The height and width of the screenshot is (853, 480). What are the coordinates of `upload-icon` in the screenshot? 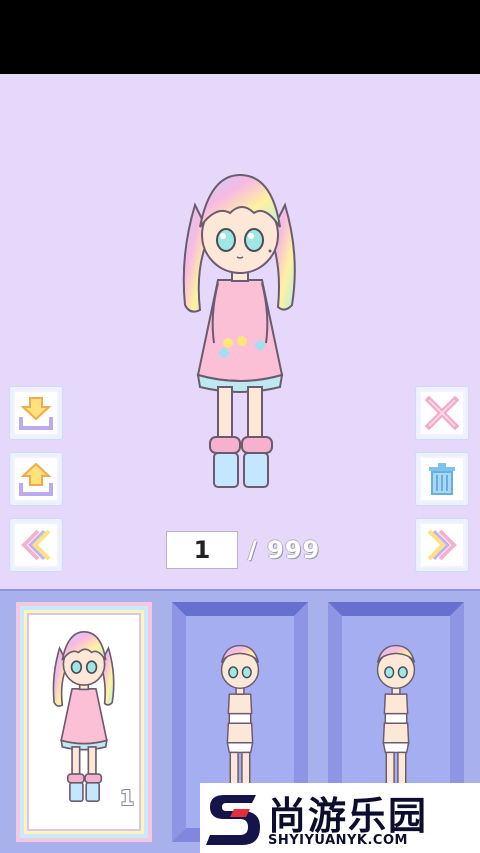 It's located at (36, 479).